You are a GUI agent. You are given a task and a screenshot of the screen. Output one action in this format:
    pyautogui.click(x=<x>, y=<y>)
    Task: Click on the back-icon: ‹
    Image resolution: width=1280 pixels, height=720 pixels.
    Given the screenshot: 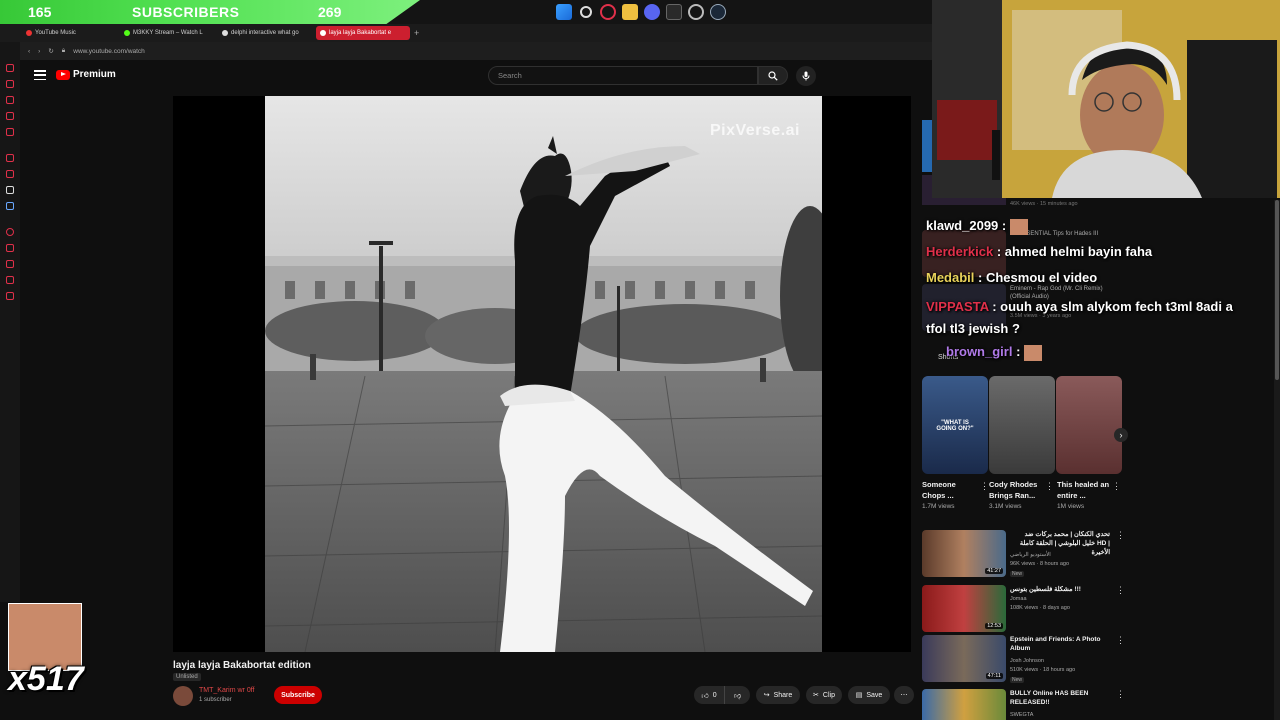 What is the action you would take?
    pyautogui.click(x=29, y=51)
    